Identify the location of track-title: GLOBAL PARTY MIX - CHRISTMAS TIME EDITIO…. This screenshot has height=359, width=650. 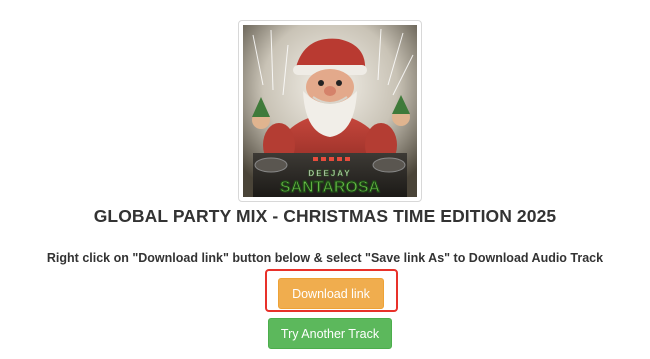
(325, 216).